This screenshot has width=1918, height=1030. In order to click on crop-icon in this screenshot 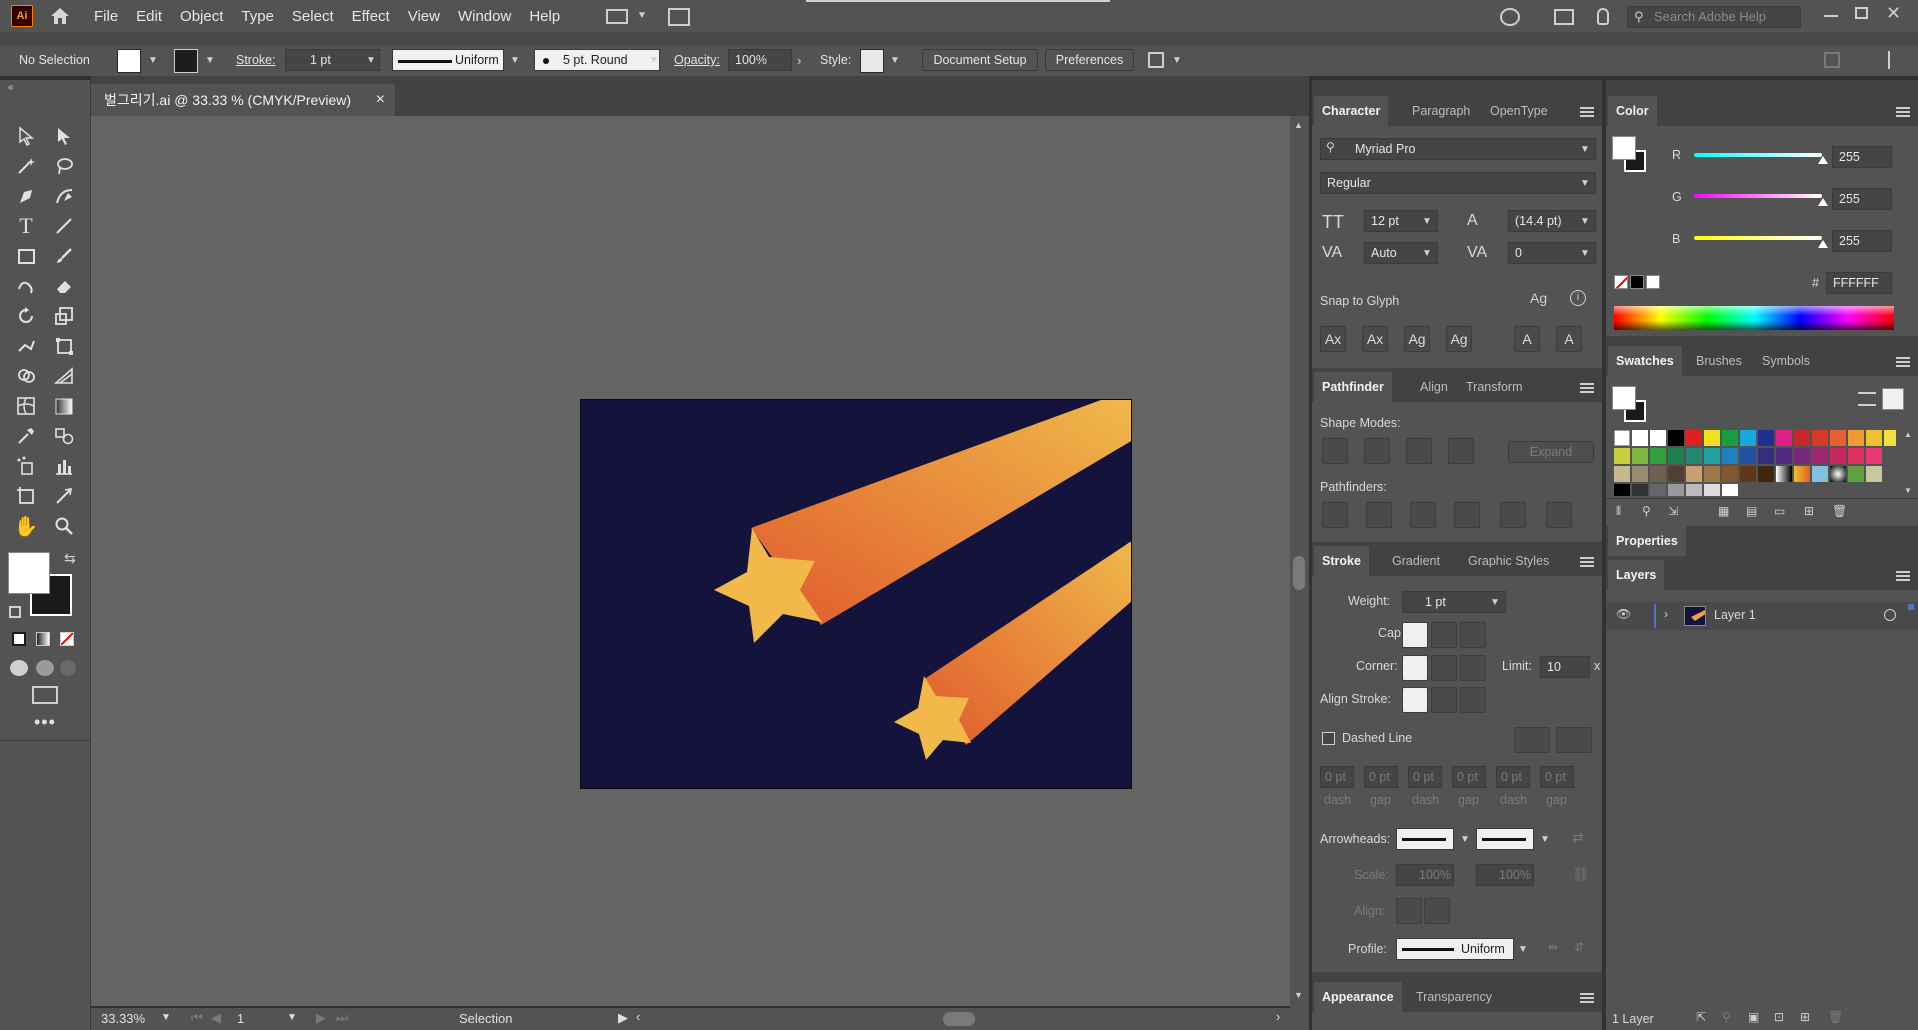, I will do `click(1467, 515)`.